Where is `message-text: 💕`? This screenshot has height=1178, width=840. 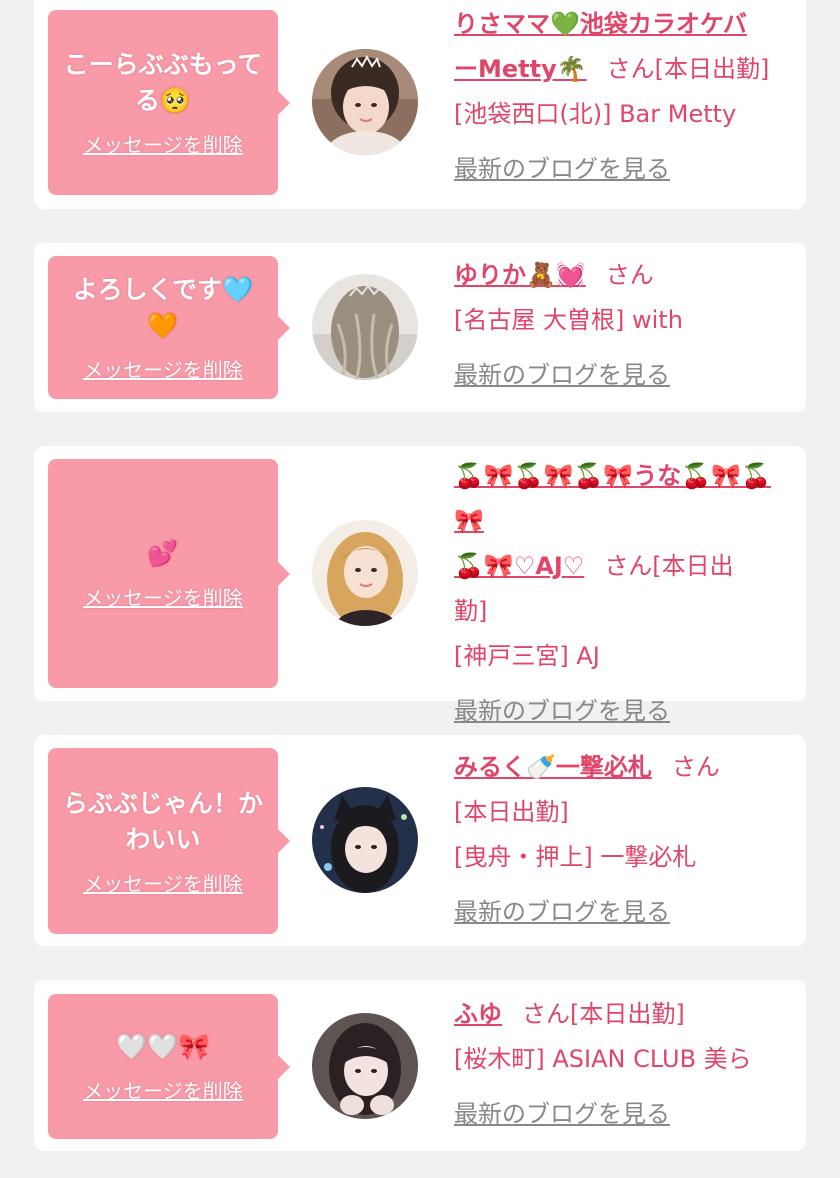
message-text: 💕 is located at coordinates (163, 553).